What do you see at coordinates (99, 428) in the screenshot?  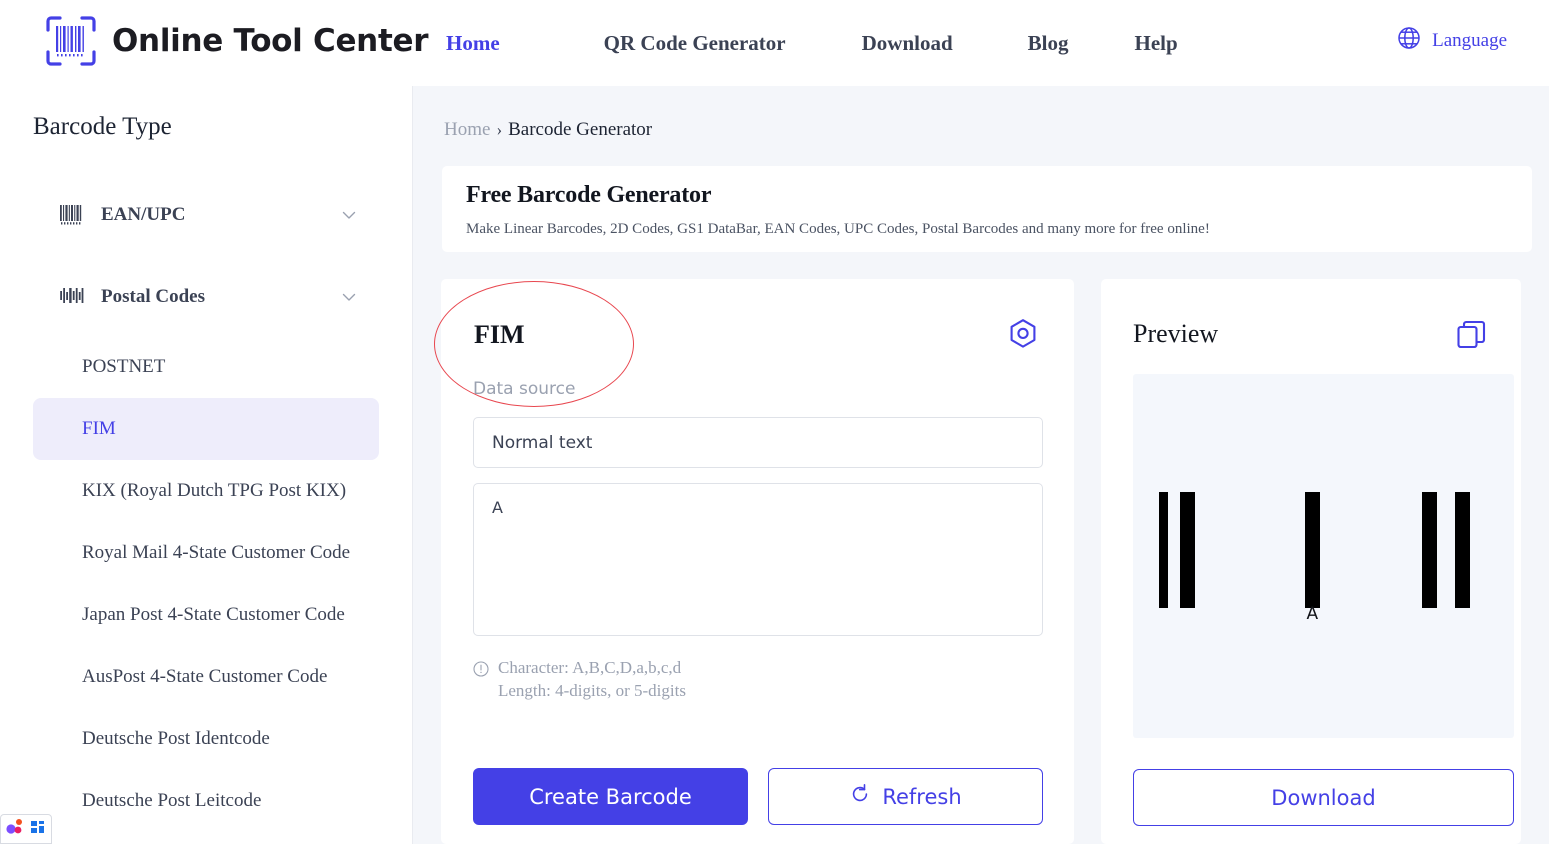 I see `sidebar-item-label: FIM` at bounding box center [99, 428].